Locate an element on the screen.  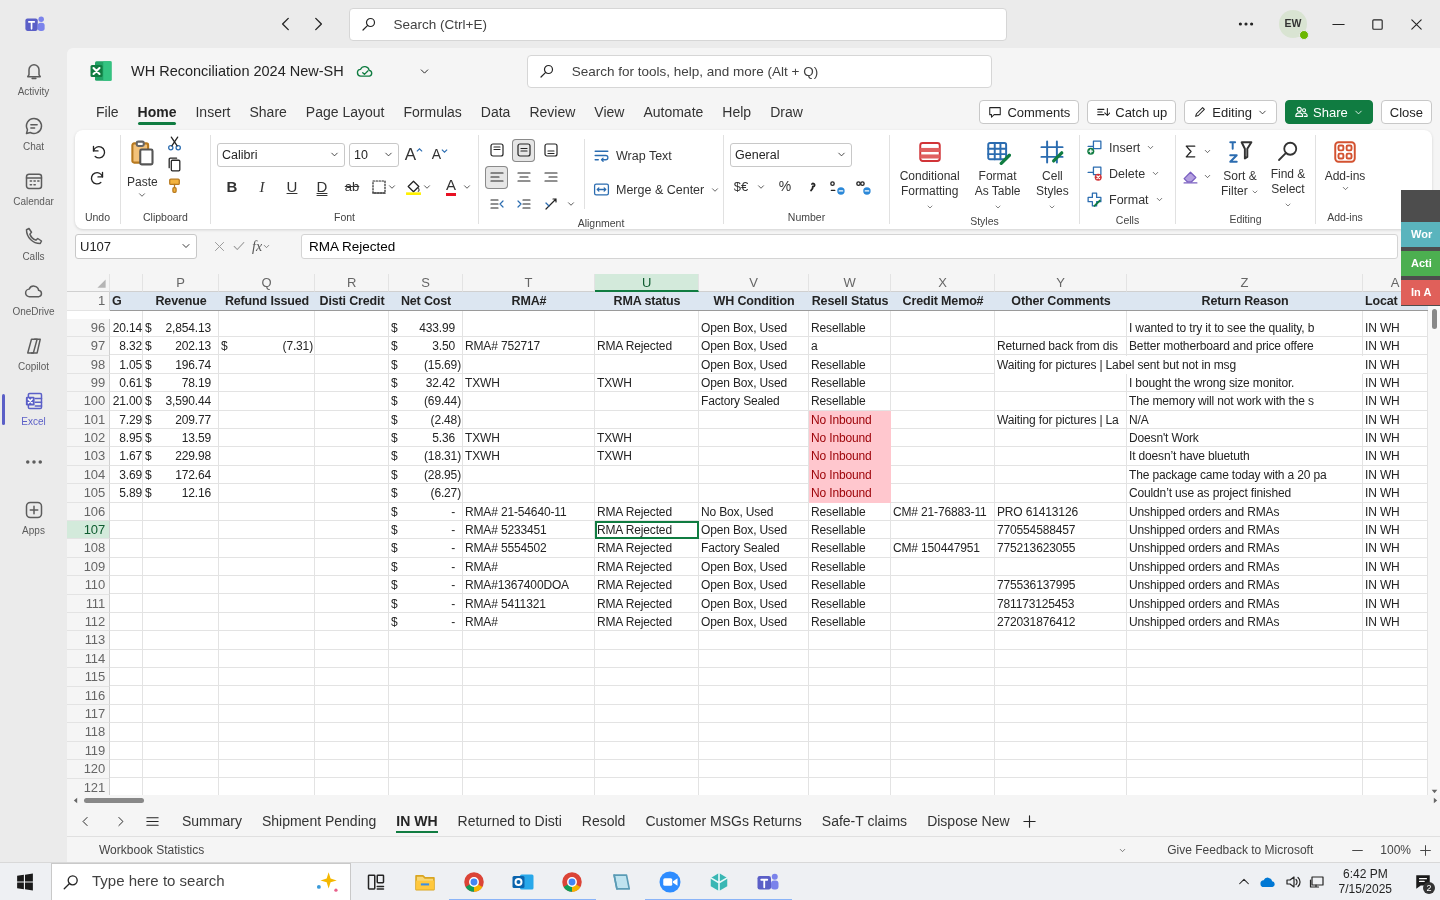
column-header: Q is located at coordinates (267, 282).